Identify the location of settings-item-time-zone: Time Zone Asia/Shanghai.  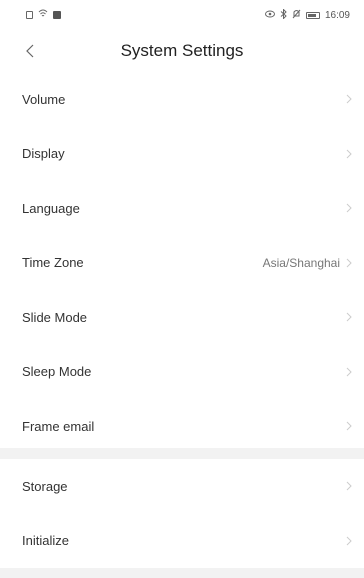
(182, 263).